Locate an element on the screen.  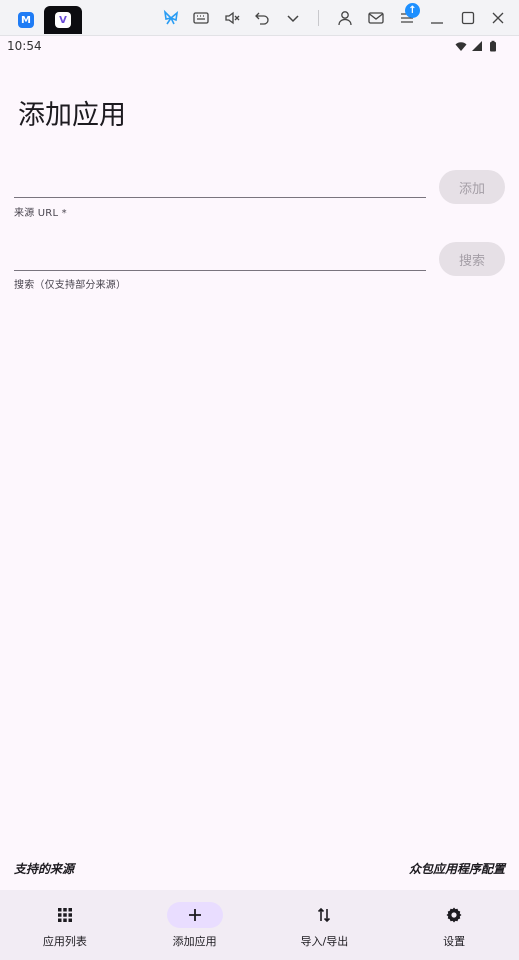
source-url-input is located at coordinates (220, 183).